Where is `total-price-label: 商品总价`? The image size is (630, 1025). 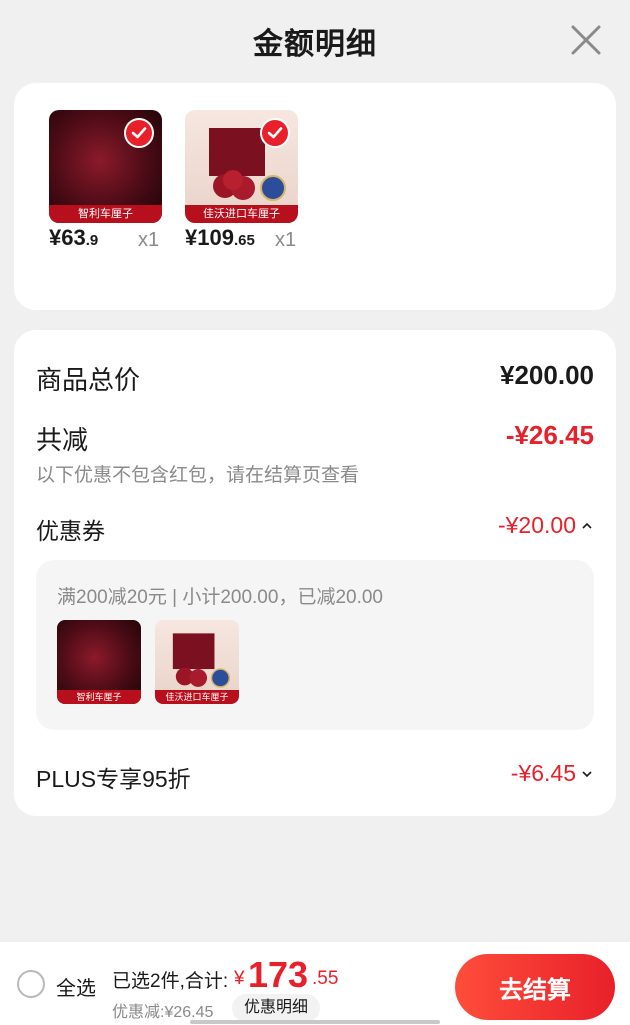
total-price-label: 商品总价 is located at coordinates (88, 380).